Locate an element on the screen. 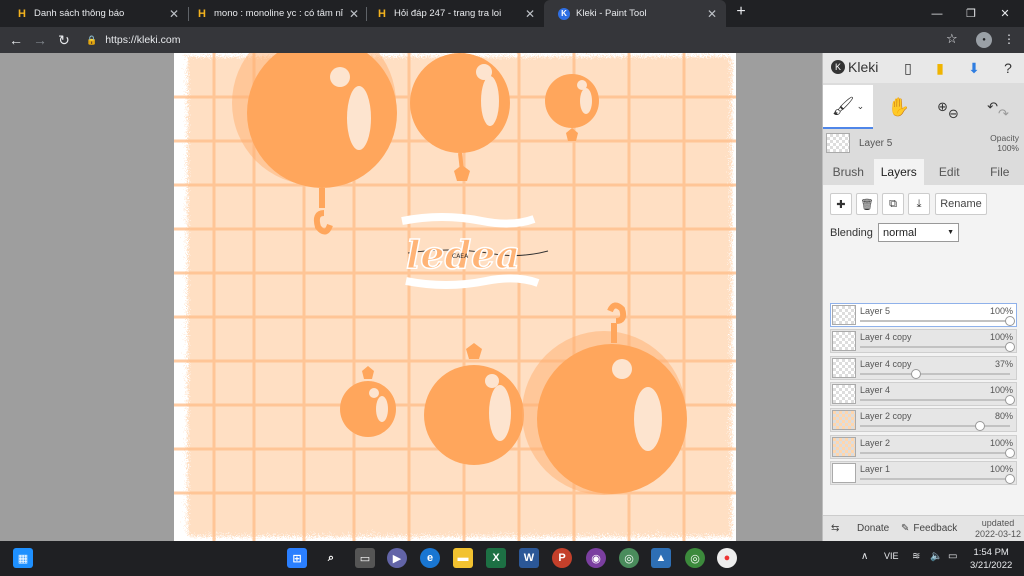  reload-button: ↻ is located at coordinates (64, 40).